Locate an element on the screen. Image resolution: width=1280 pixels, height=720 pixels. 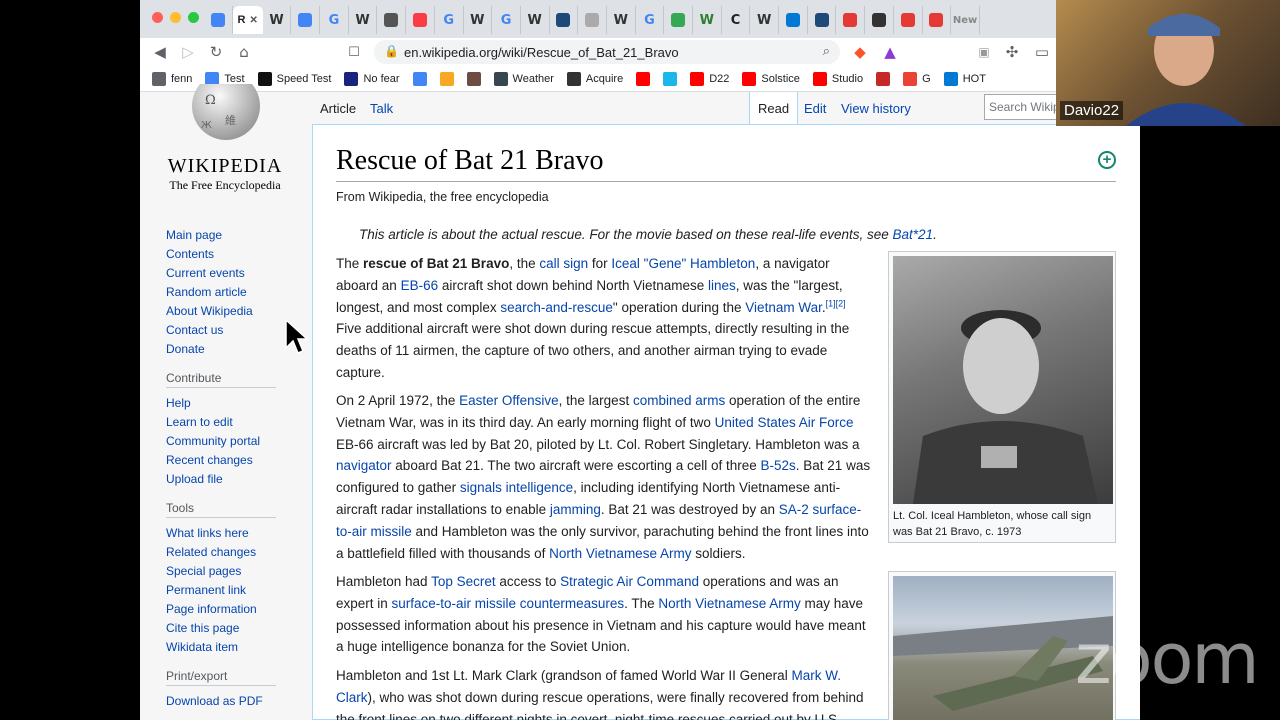
hambleton-photo is located at coordinates (1003, 380).